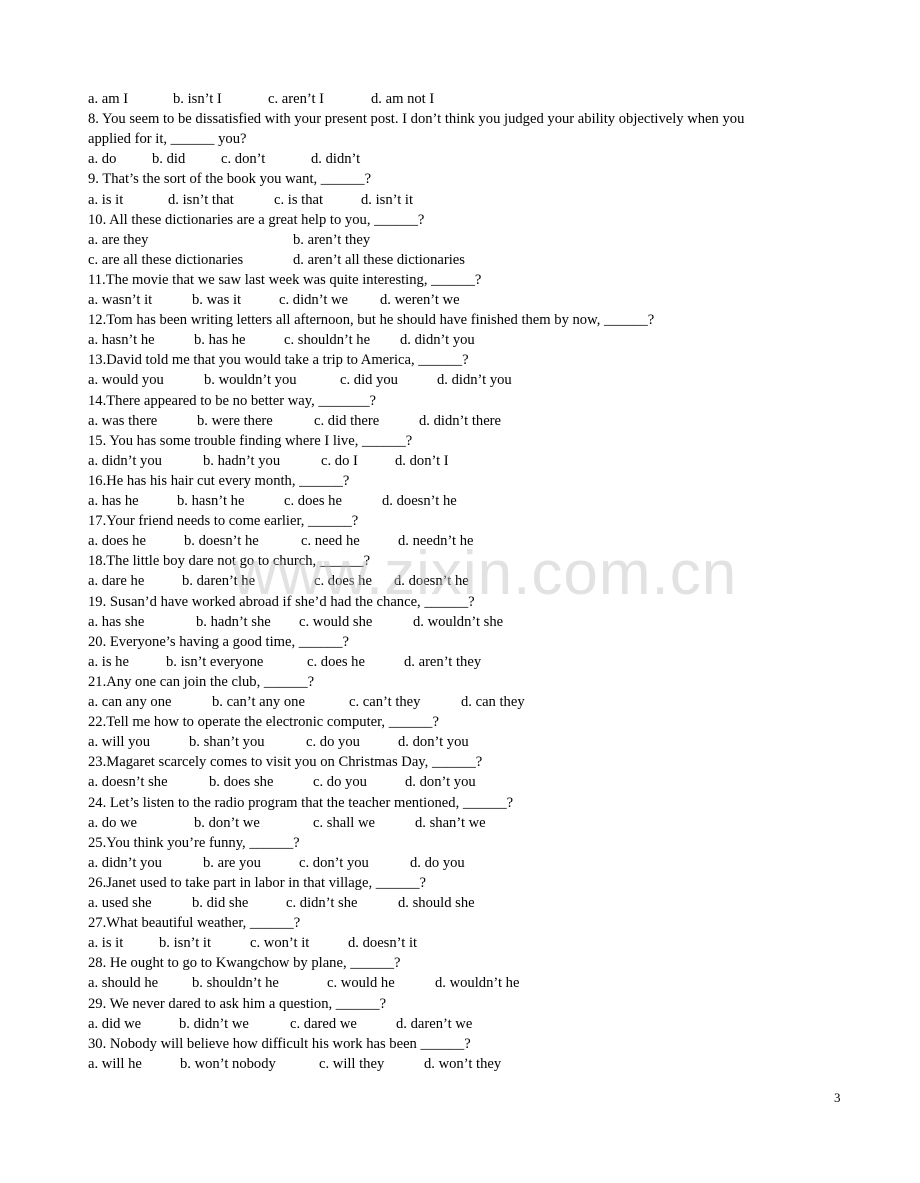  What do you see at coordinates (227, 823) in the screenshot?
I see `answer-option: b. don’t we` at bounding box center [227, 823].